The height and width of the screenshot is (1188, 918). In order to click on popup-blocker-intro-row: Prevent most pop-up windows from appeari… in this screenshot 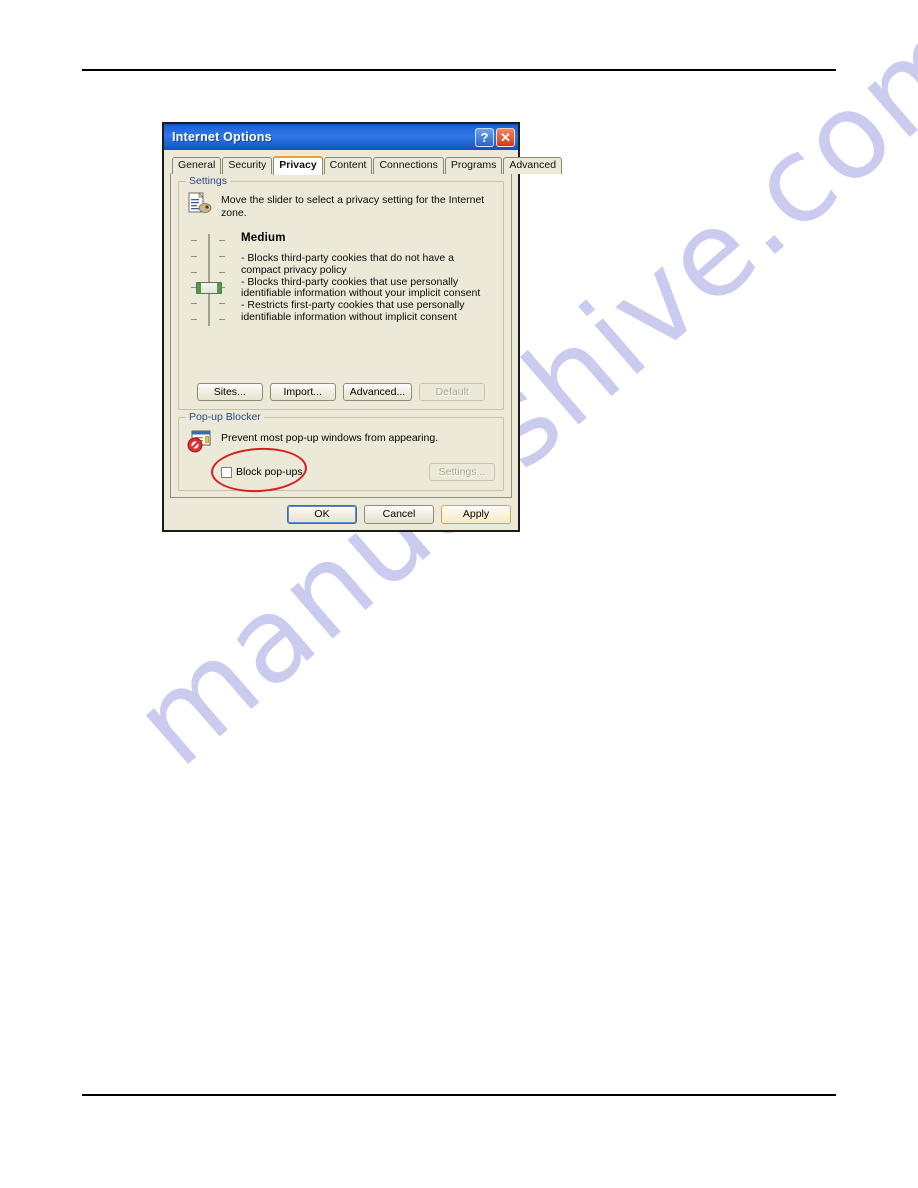, I will do `click(341, 441)`.